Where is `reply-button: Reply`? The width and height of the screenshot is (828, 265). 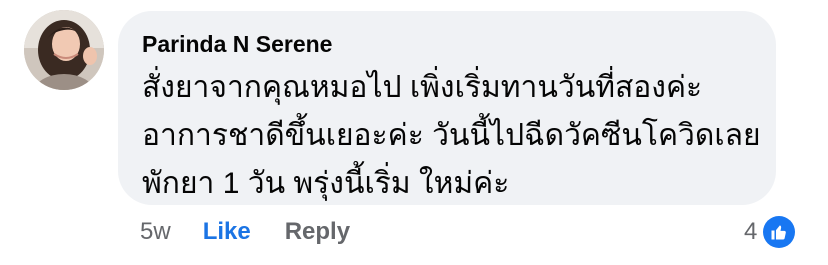 reply-button: Reply is located at coordinates (317, 232).